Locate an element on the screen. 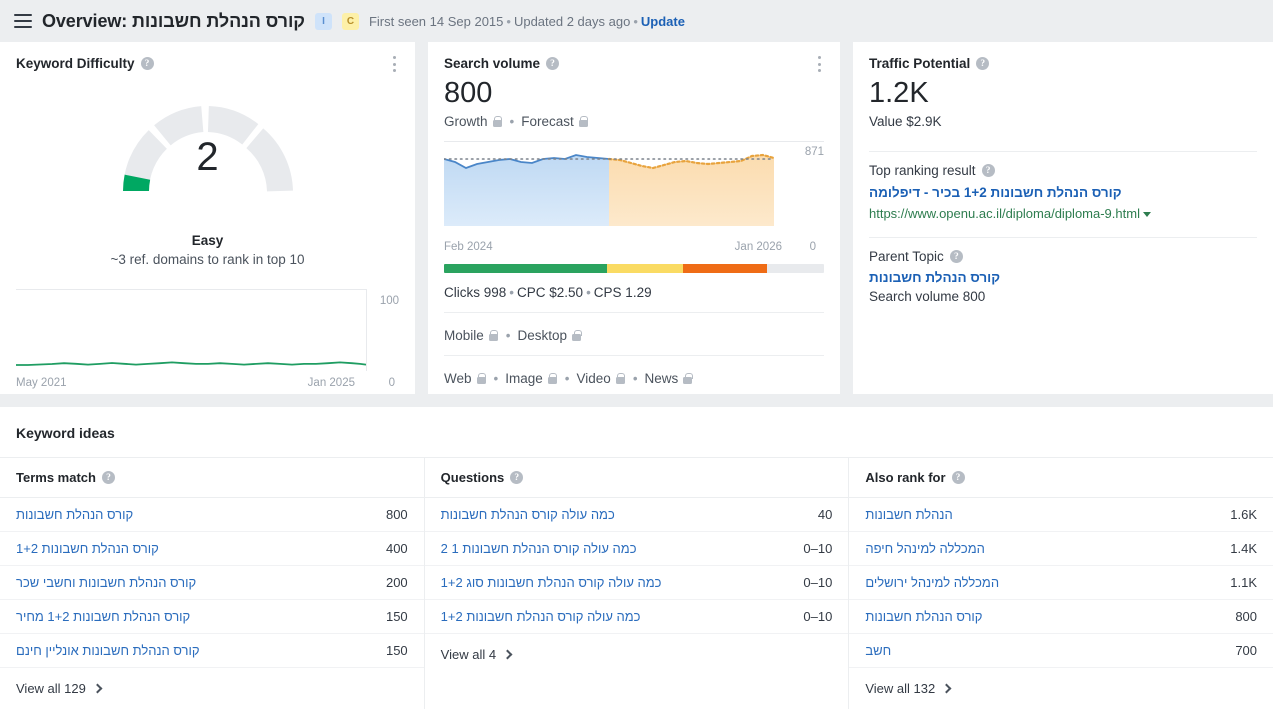 This screenshot has width=1273, height=717. tp-card-title: Traffic Potential is located at coordinates (920, 63).